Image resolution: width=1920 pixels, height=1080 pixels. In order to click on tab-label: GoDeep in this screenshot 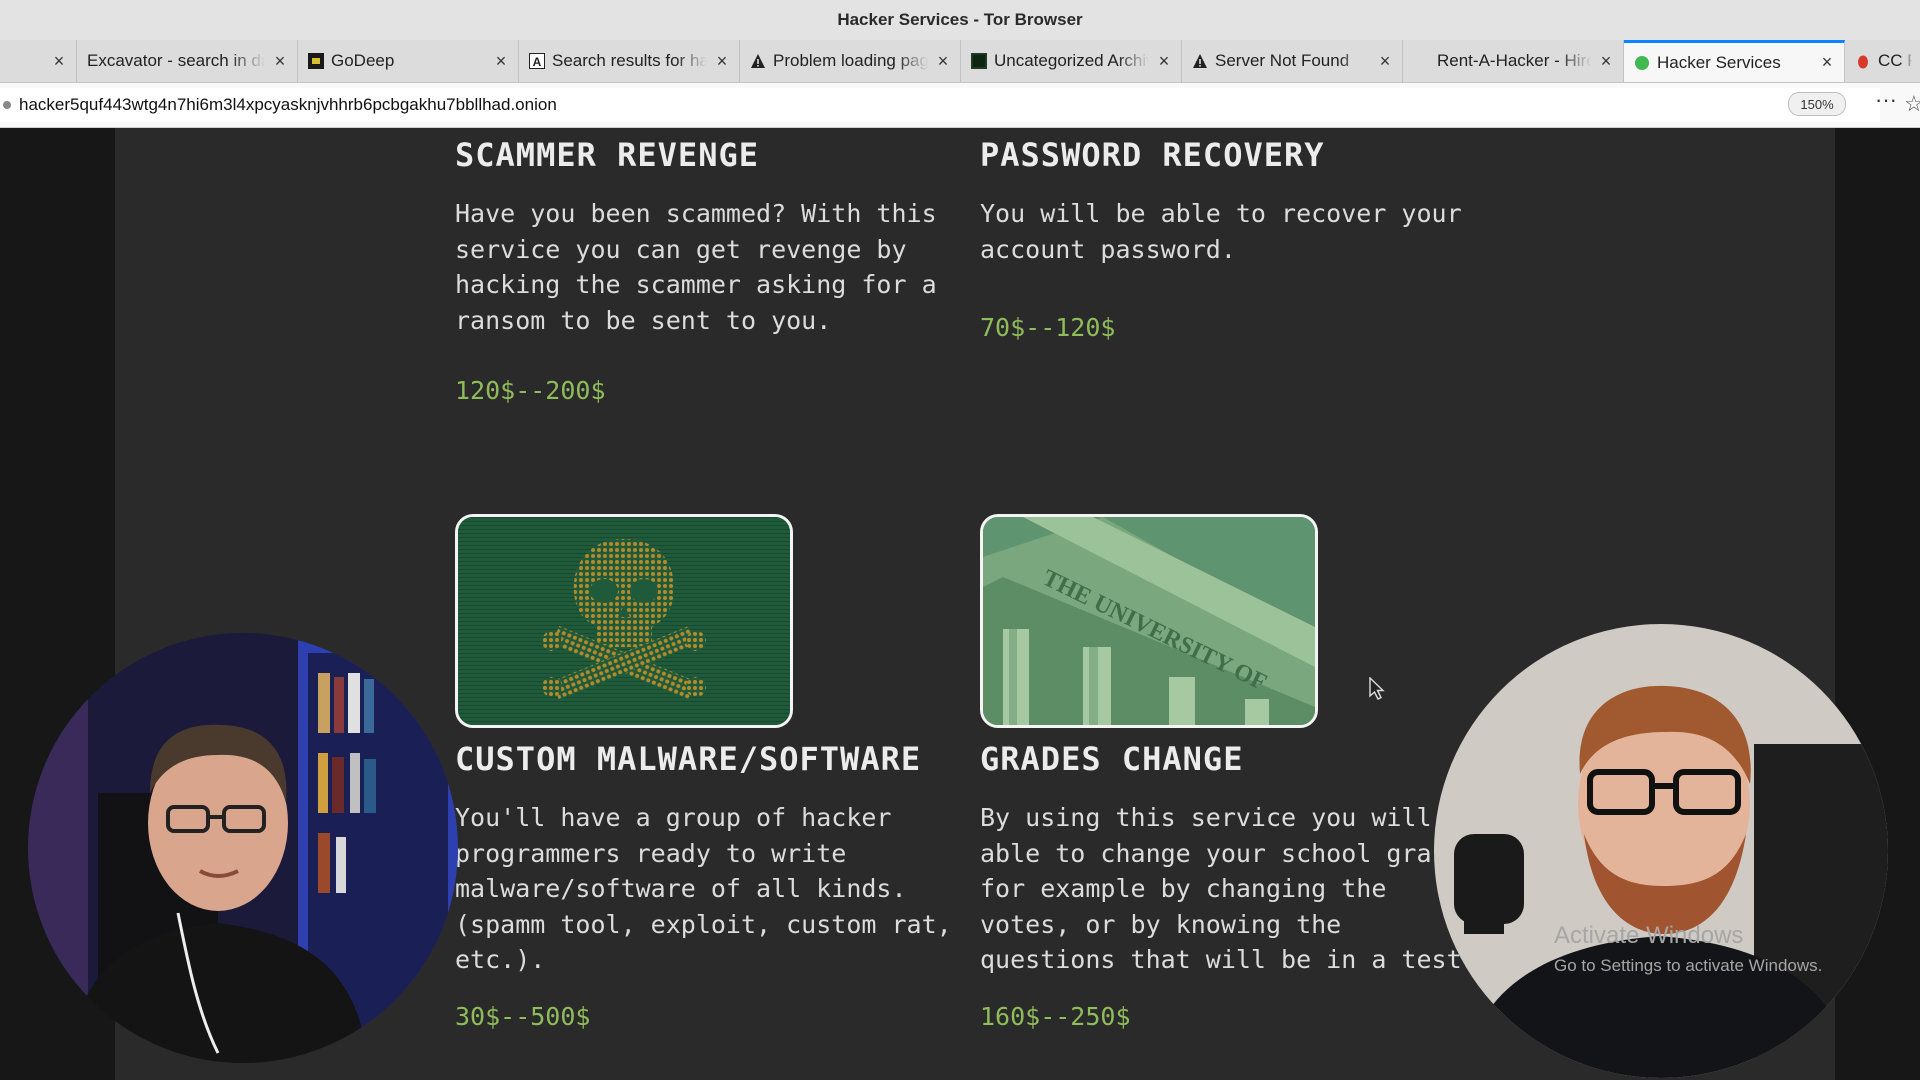, I will do `click(363, 60)`.